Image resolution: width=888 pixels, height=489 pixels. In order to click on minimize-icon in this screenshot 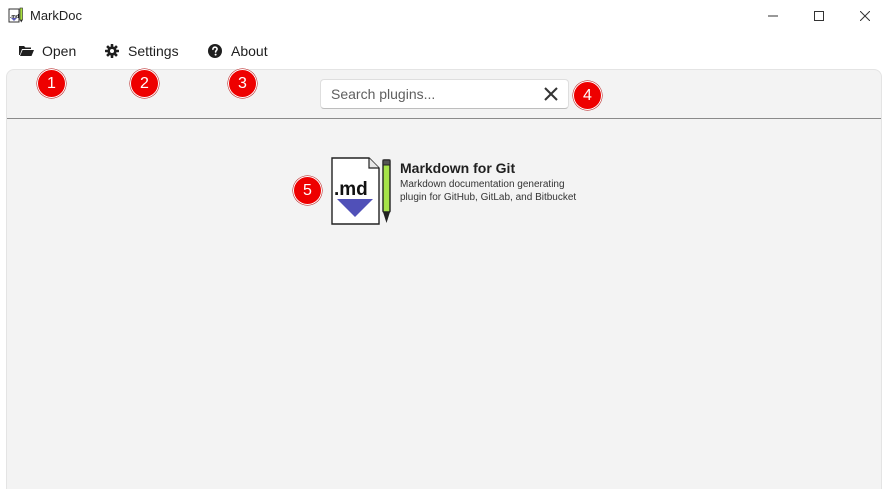, I will do `click(773, 16)`.